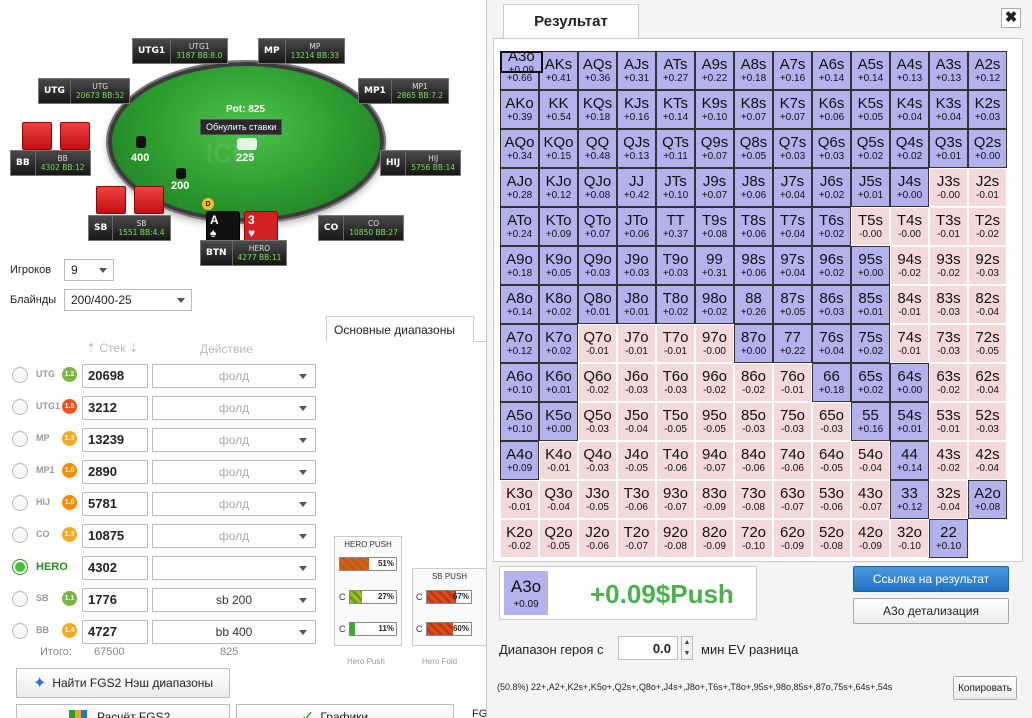 Image resolution: width=1032 pixels, height=718 pixels. Describe the element at coordinates (714, 265) in the screenshot. I see `hand-cell: 99 +0.31` at that location.